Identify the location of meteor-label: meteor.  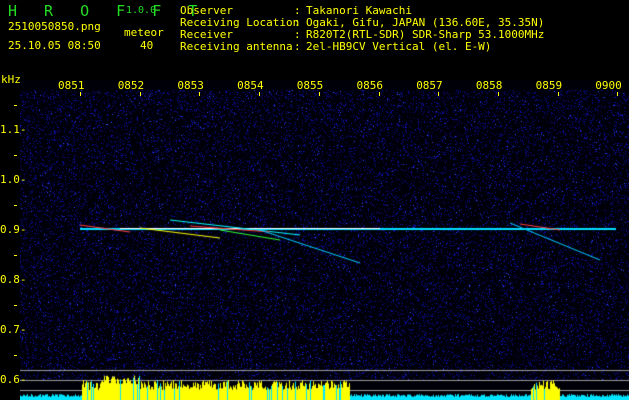
(144, 32).